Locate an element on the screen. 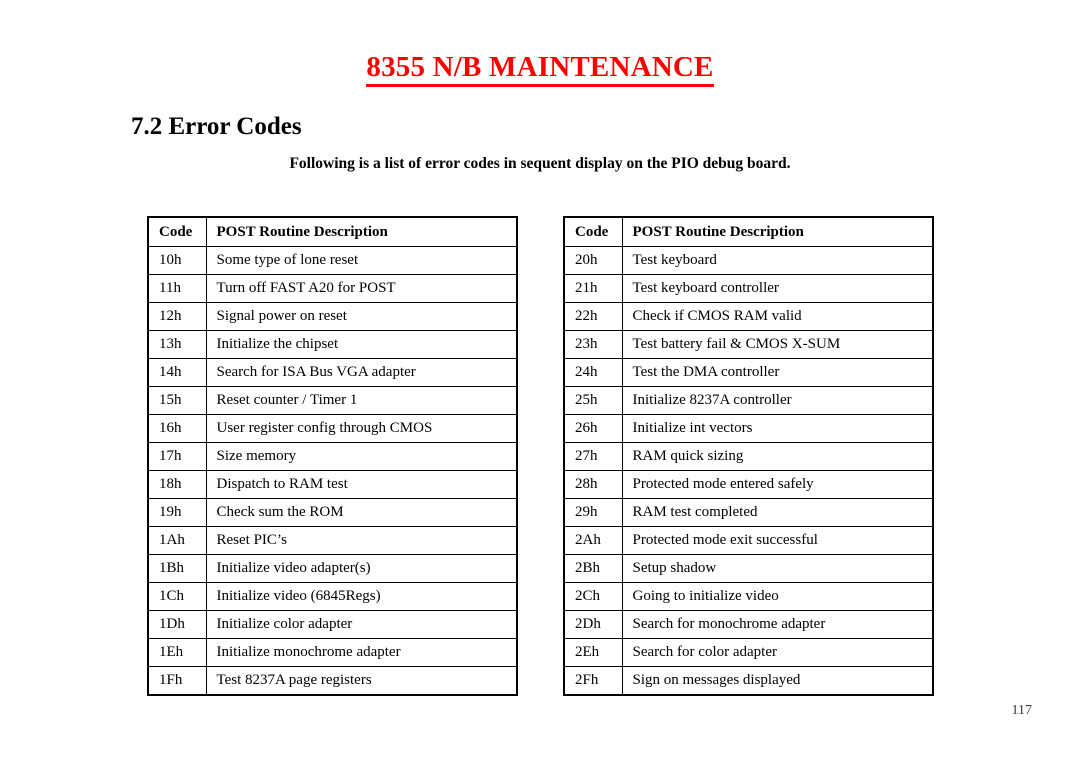 The image size is (1080, 763). cell-code: 2Fh is located at coordinates (593, 681).